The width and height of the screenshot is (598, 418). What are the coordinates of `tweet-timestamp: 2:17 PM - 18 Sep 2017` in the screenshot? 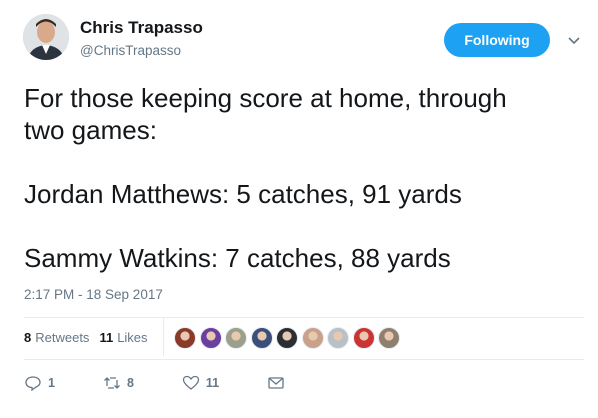 It's located at (93, 294).